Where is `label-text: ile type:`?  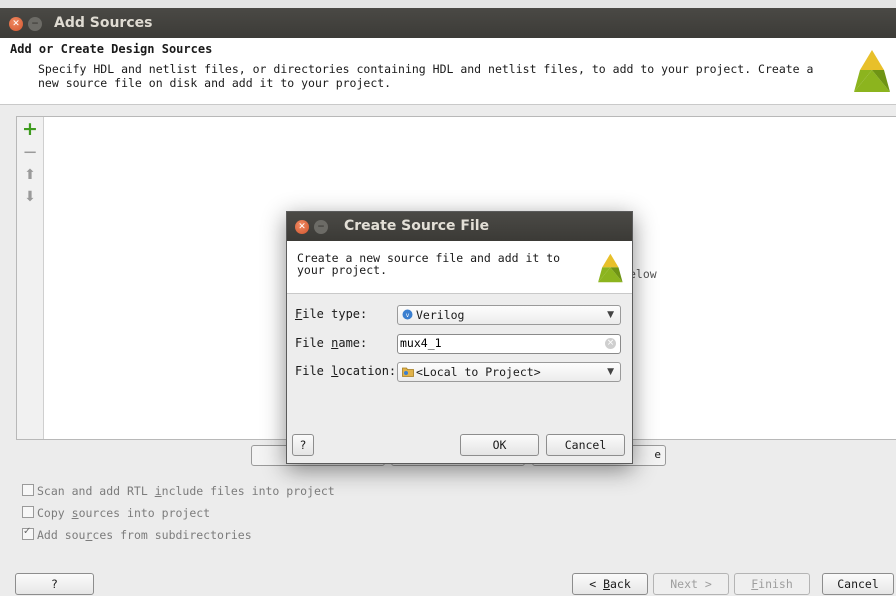
label-text: ile type: is located at coordinates (335, 314).